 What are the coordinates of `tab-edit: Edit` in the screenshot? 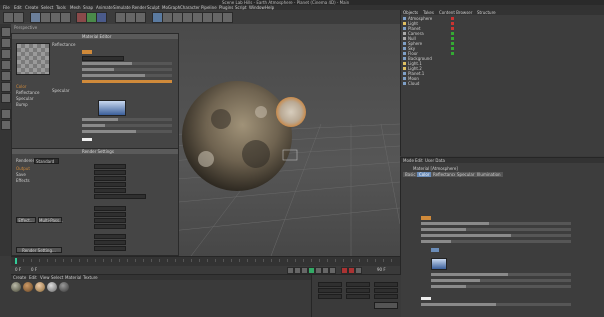 It's located at (33, 277).